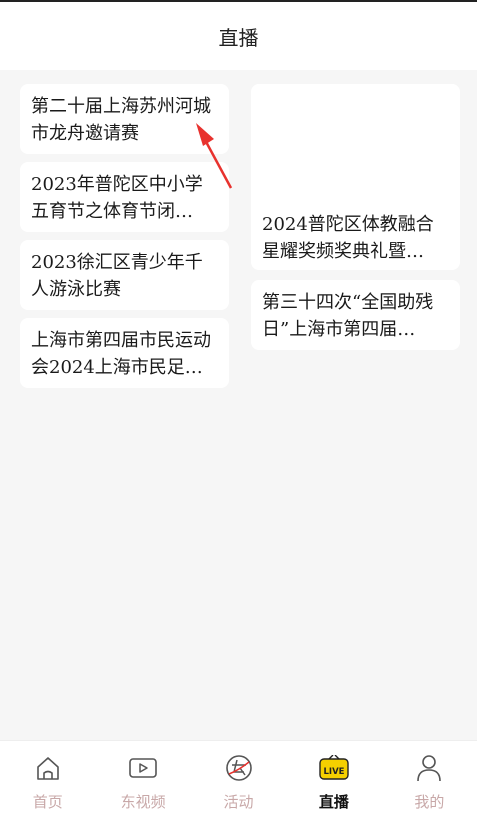 The height and width of the screenshot is (822, 477). Describe the element at coordinates (429, 768) in the screenshot. I see `profile-icon` at that location.